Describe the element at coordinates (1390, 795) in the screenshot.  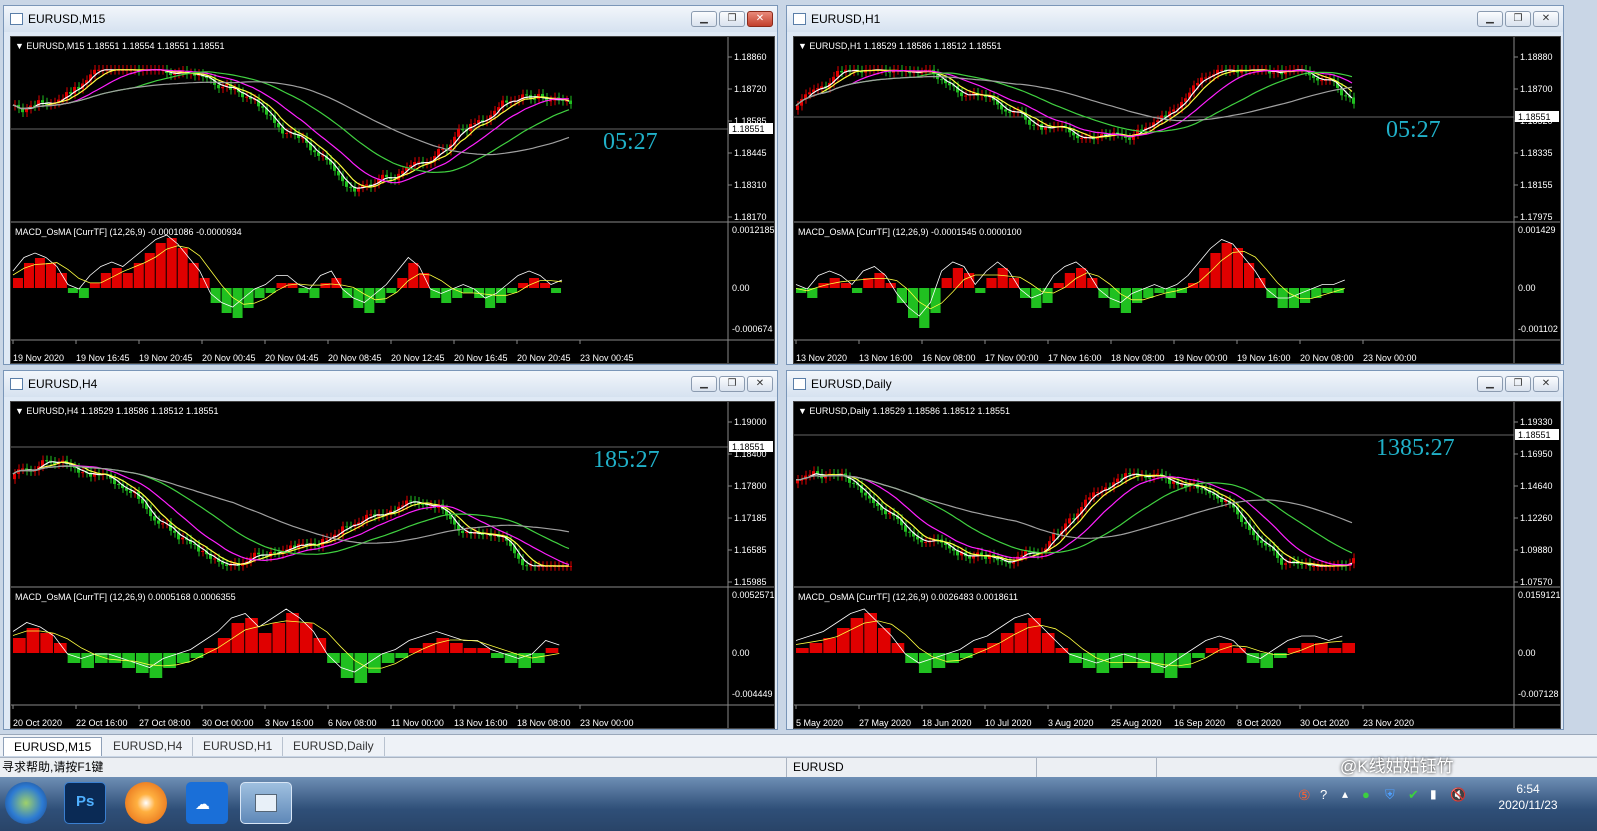
I see `shield-icon: ⛨` at that location.